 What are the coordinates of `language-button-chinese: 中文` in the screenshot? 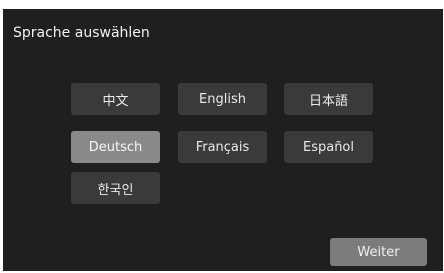 It's located at (115, 99).